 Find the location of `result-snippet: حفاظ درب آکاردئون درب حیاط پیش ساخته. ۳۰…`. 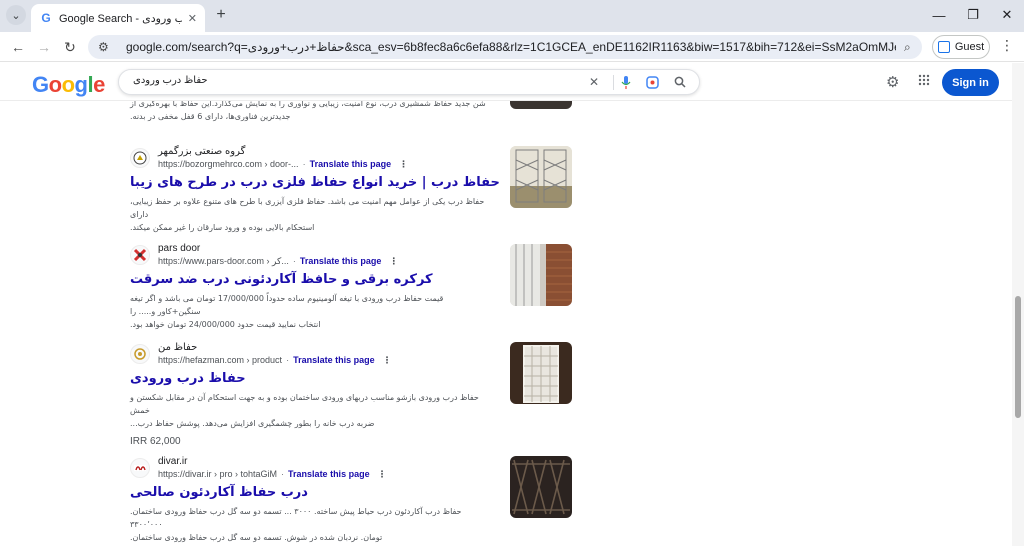

result-snippet: حفاظ درب آکاردئون درب حیاط پیش ساخته. ۳۰… is located at coordinates (309, 524).